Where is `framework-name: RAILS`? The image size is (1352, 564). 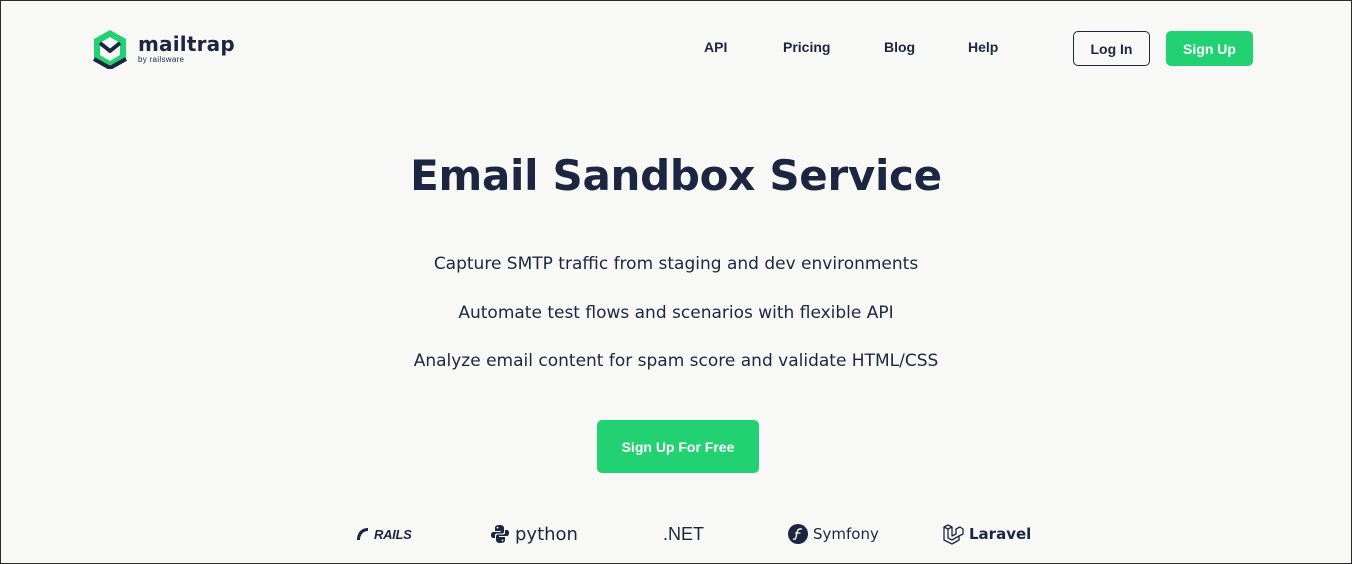 framework-name: RAILS is located at coordinates (393, 534).